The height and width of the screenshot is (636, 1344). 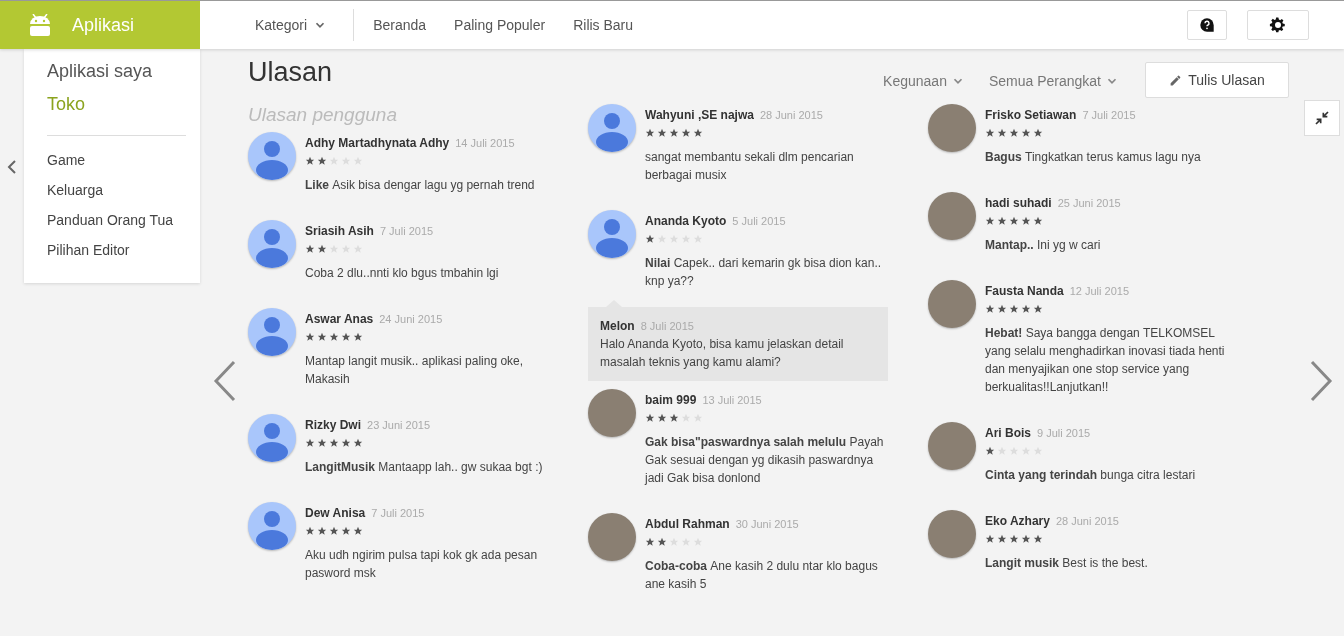 What do you see at coordinates (1099, 291) in the screenshot?
I see `review-date: 12 Juli 2015` at bounding box center [1099, 291].